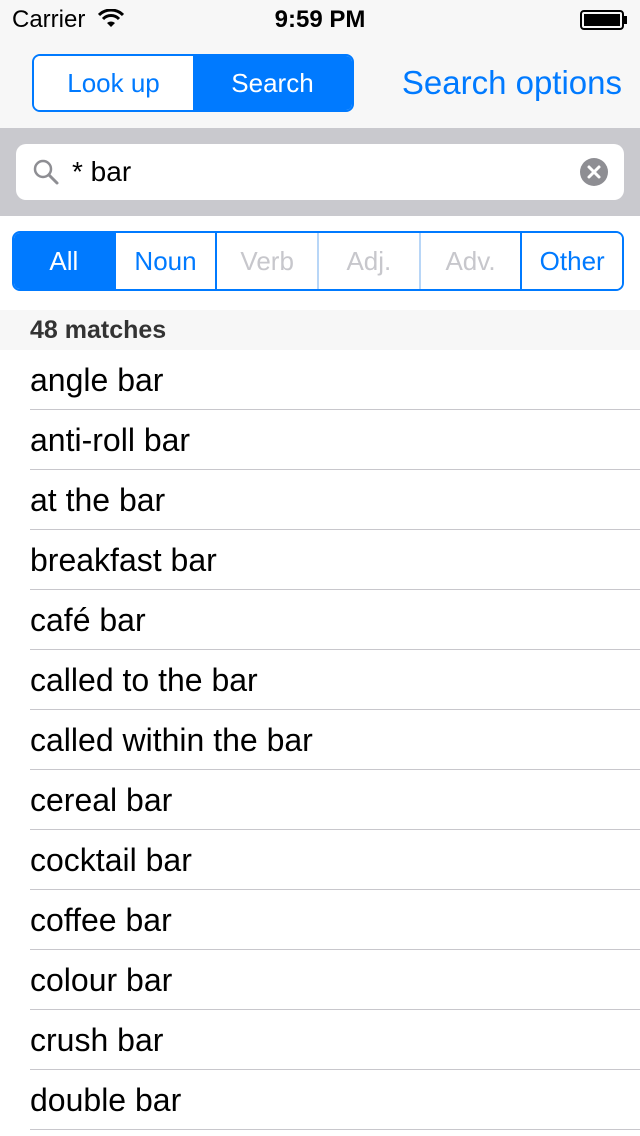 The height and width of the screenshot is (1136, 640). I want to click on list-item-label: at the bar, so click(98, 500).